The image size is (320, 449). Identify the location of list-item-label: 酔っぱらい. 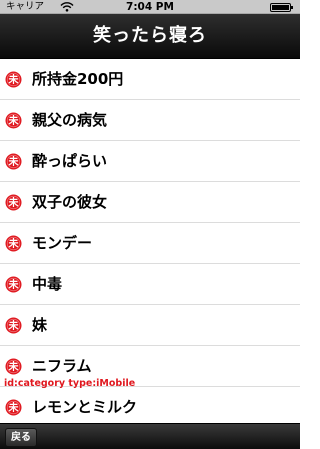
(70, 161).